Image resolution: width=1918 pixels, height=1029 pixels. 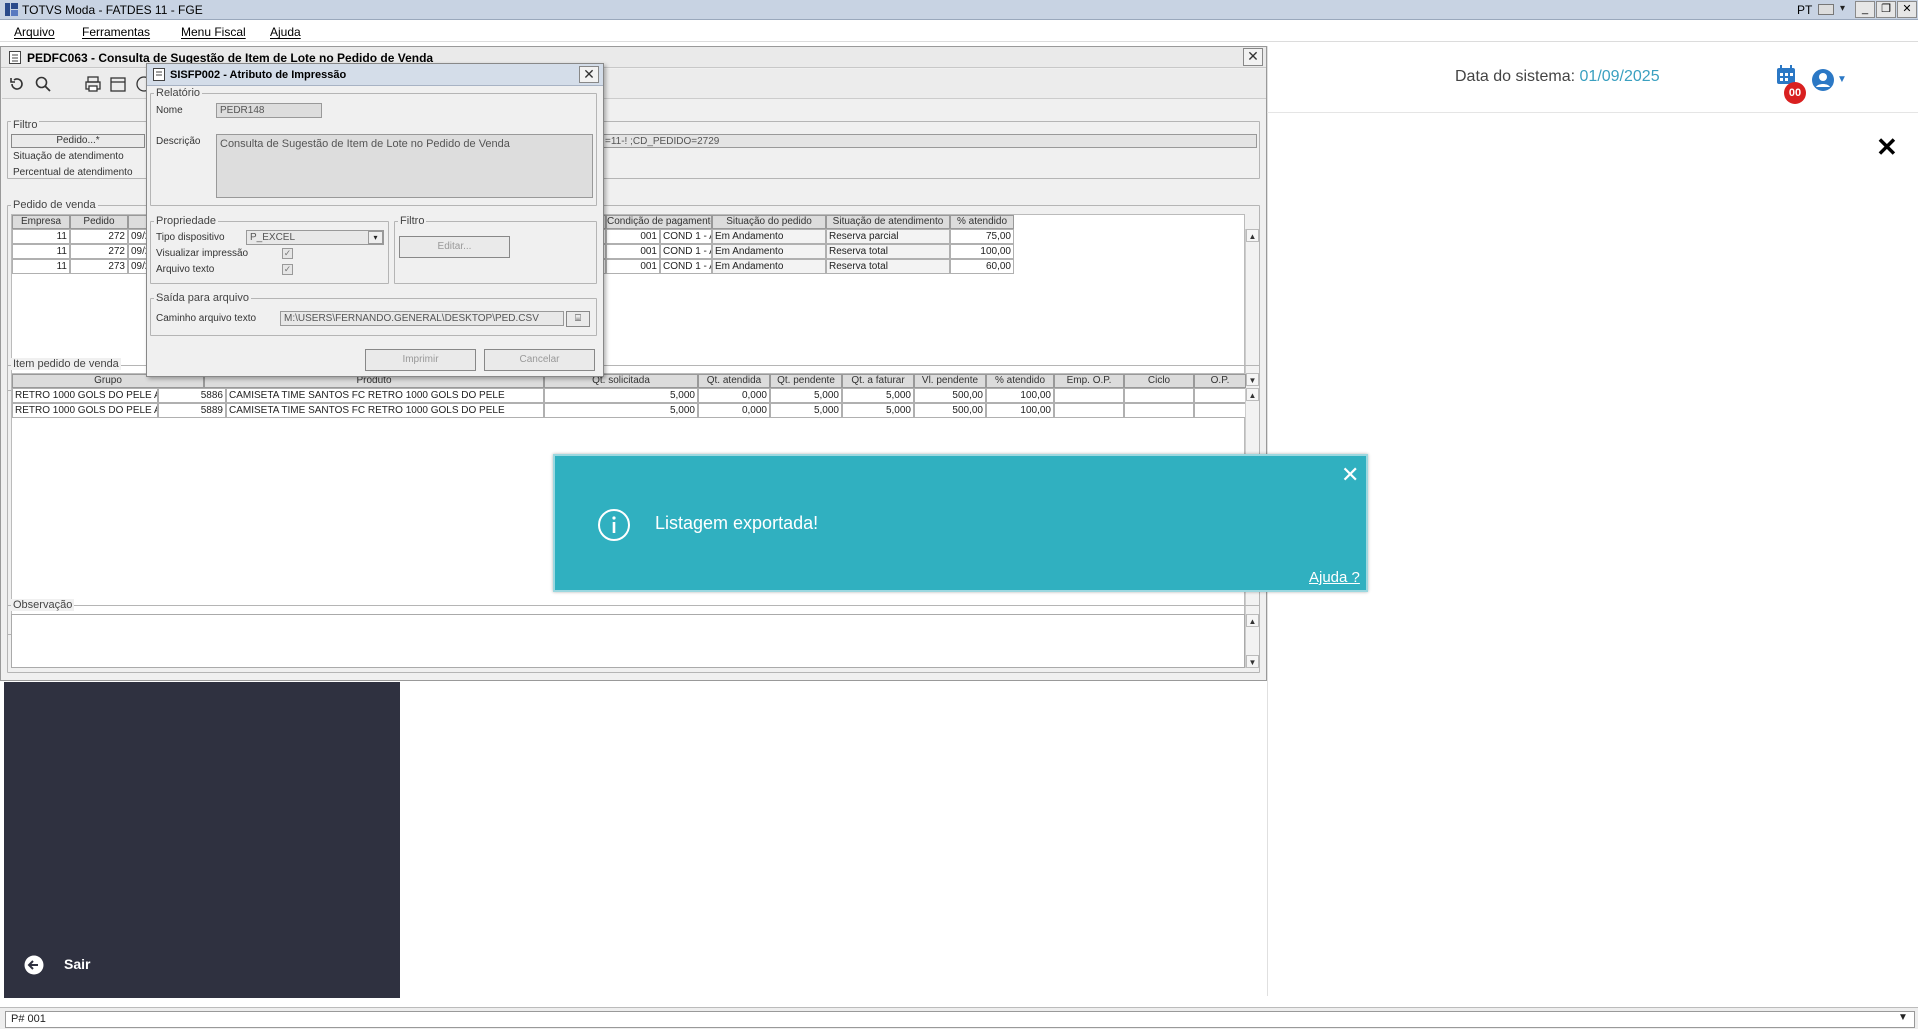 I want to click on toast-help-link: Ajuda ?, so click(x=1334, y=577).